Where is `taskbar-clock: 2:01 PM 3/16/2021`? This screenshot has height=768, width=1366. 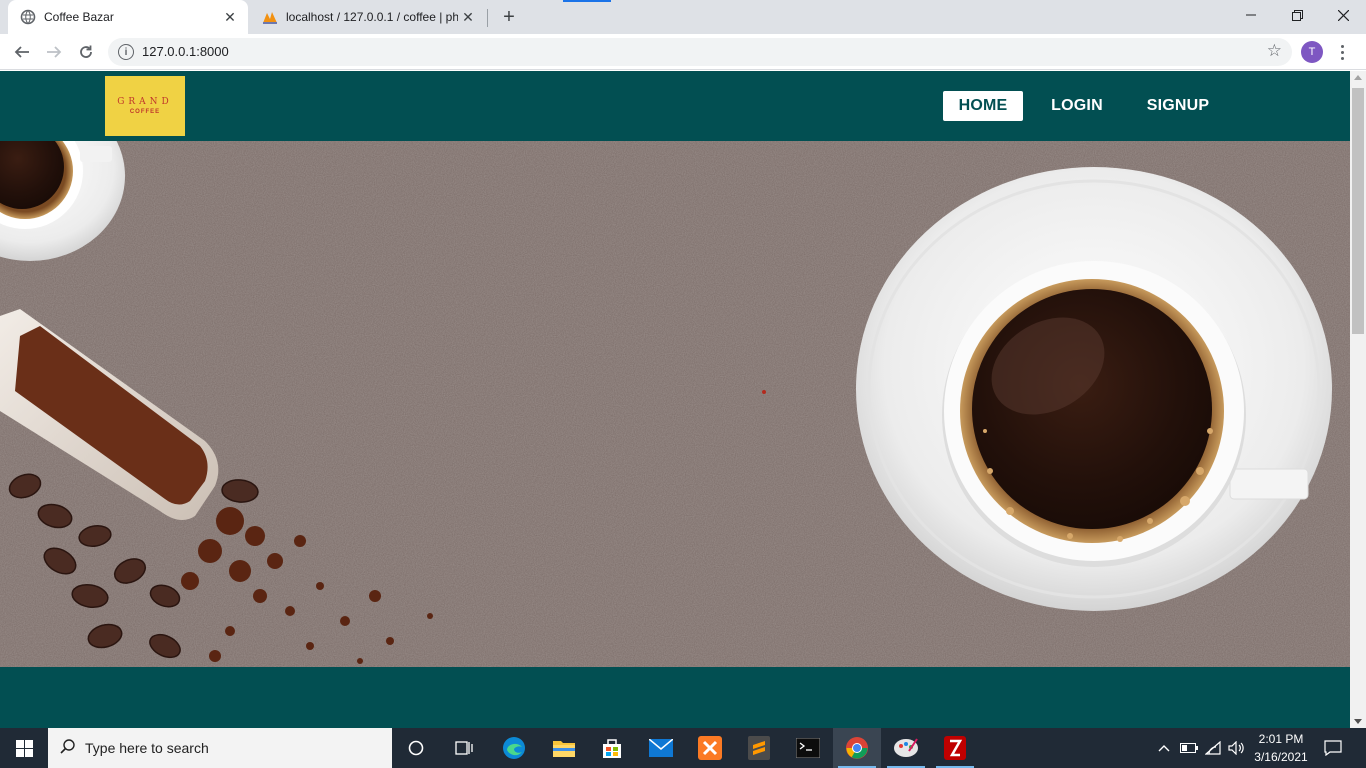 taskbar-clock: 2:01 PM 3/16/2021 is located at coordinates (1281, 748).